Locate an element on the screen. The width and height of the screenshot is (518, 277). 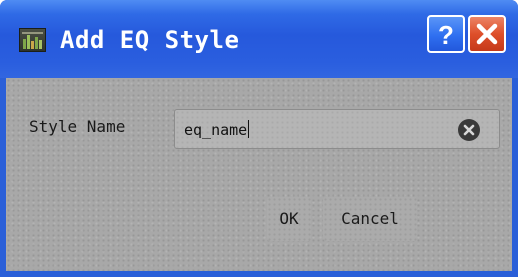
help-icon: ? is located at coordinates (446, 35).